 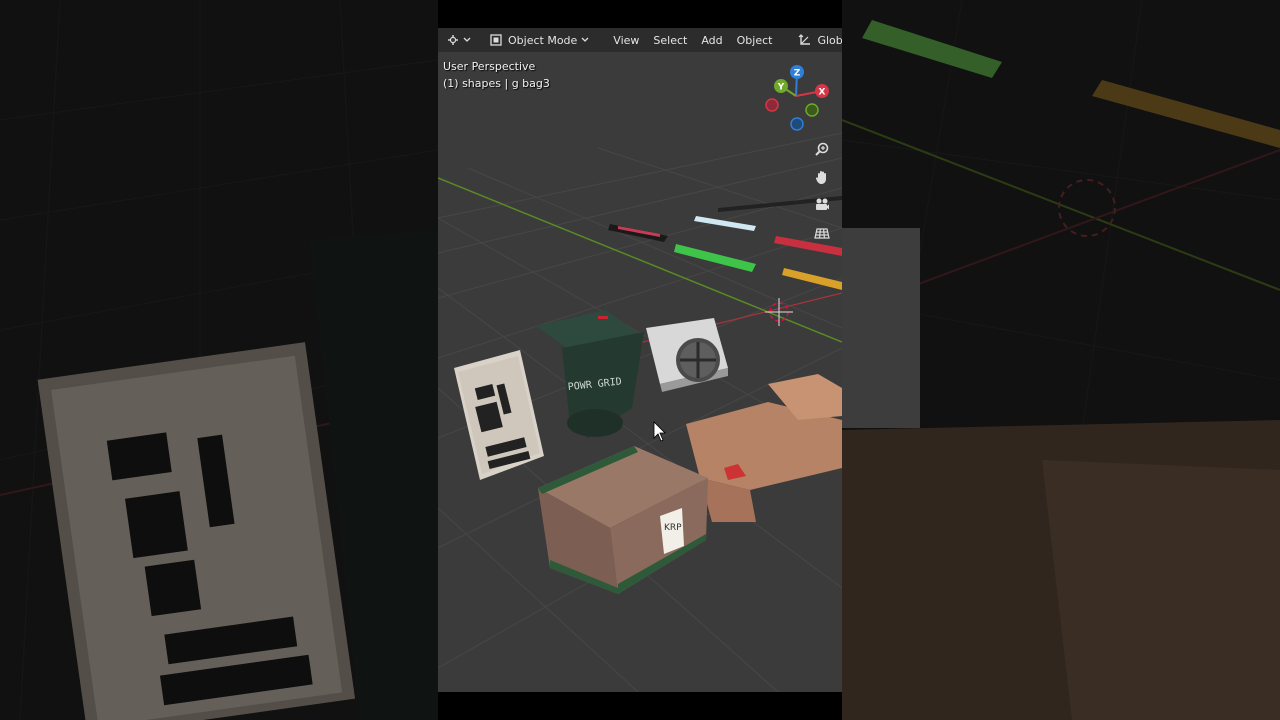 I want to click on editor-type-button, so click(x=460, y=40).